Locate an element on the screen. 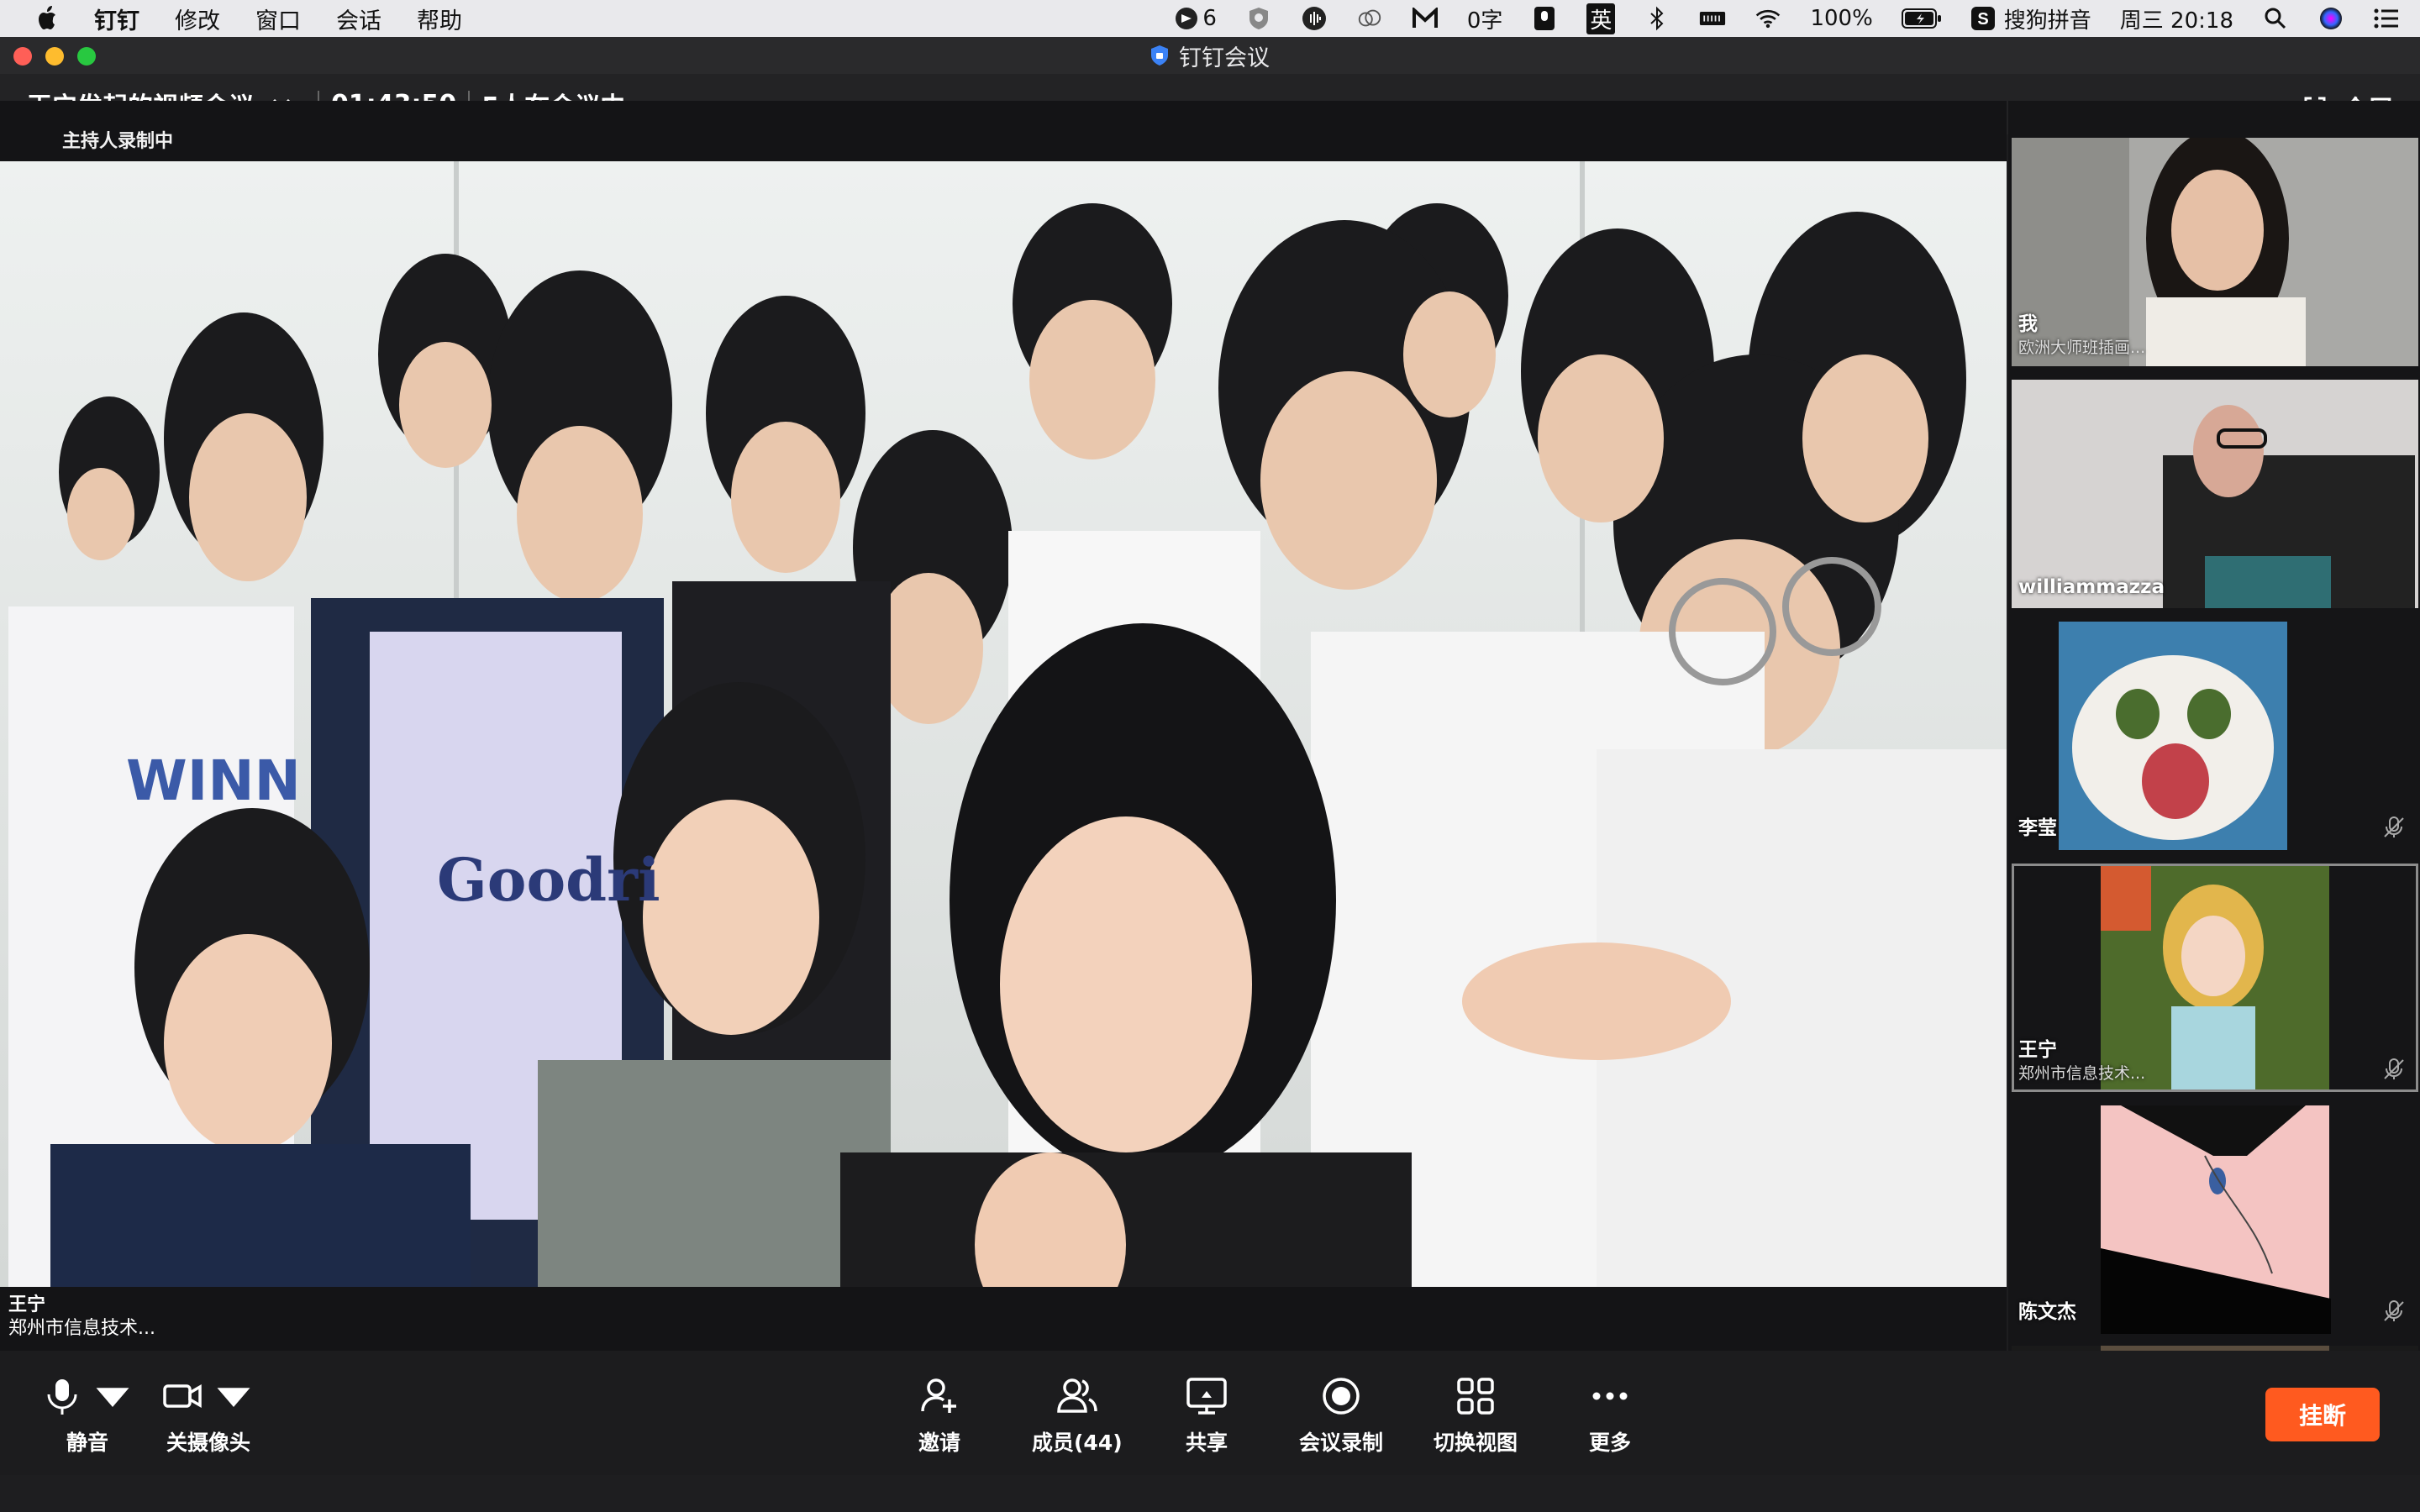 This screenshot has height=1512, width=2420. speaker-name: 王宁 is located at coordinates (27, 1304).